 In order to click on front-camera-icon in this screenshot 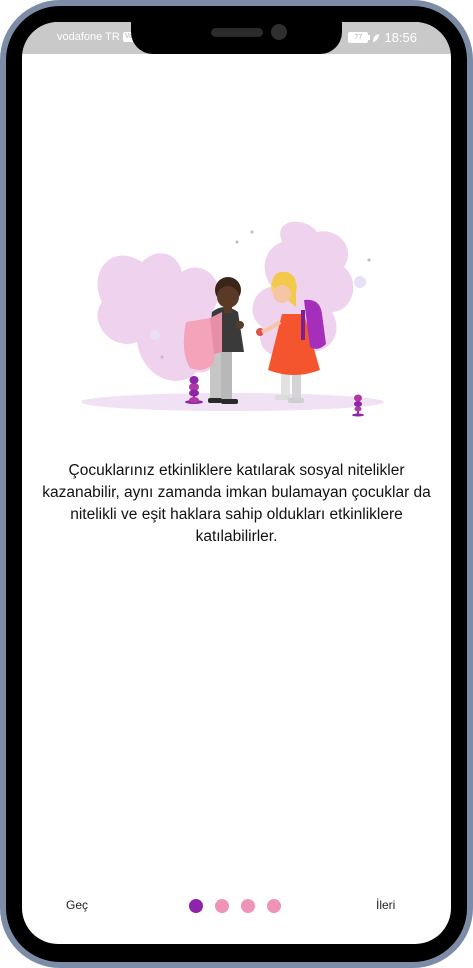, I will do `click(279, 32)`.